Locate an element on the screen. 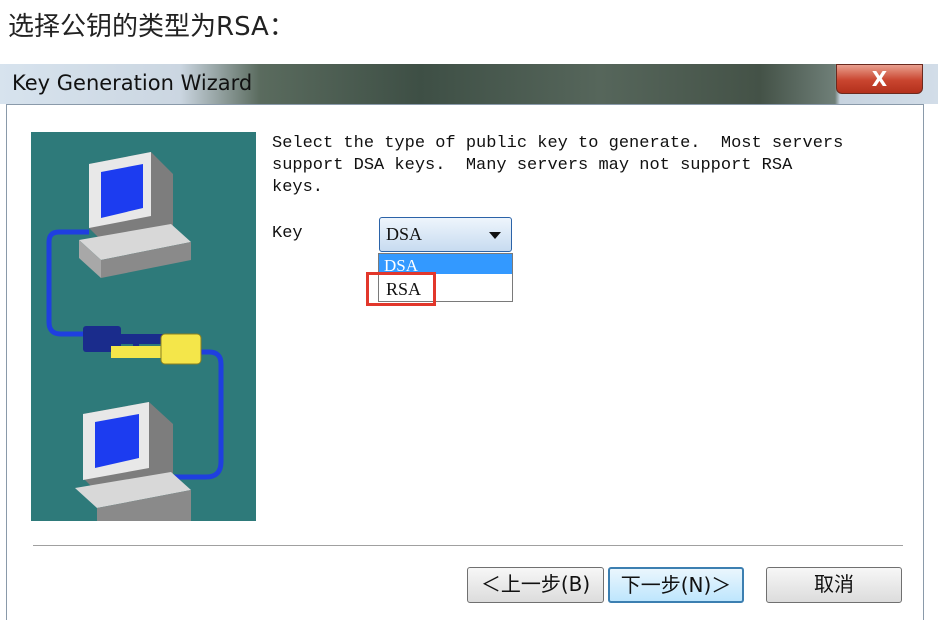 This screenshot has width=938, height=620. close-button: X is located at coordinates (879, 79).